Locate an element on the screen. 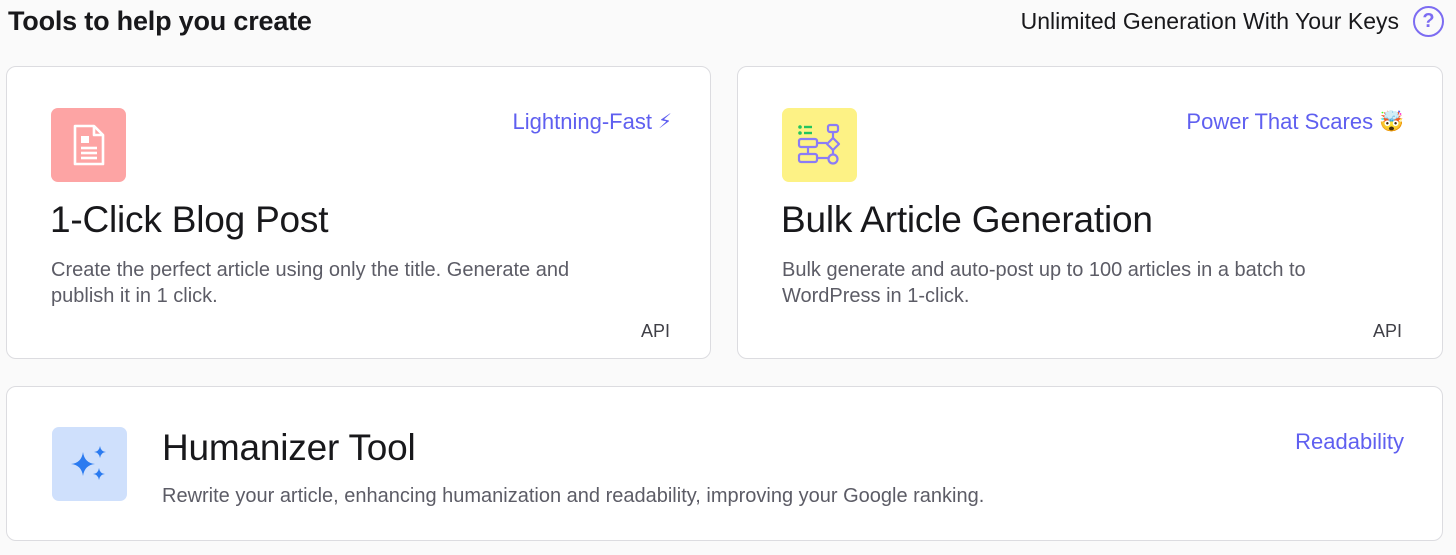 The height and width of the screenshot is (555, 1456). badge-label: Lightning-Fast is located at coordinates (582, 121).